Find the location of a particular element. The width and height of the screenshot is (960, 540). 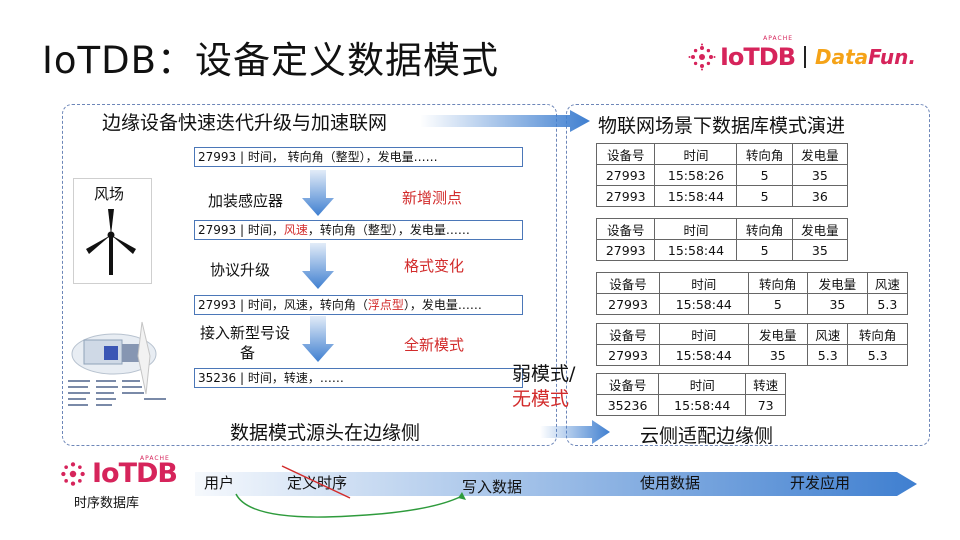

schema-table-5: 设备号 时间 转速 35236 15:58:44 73 is located at coordinates (690, 394).